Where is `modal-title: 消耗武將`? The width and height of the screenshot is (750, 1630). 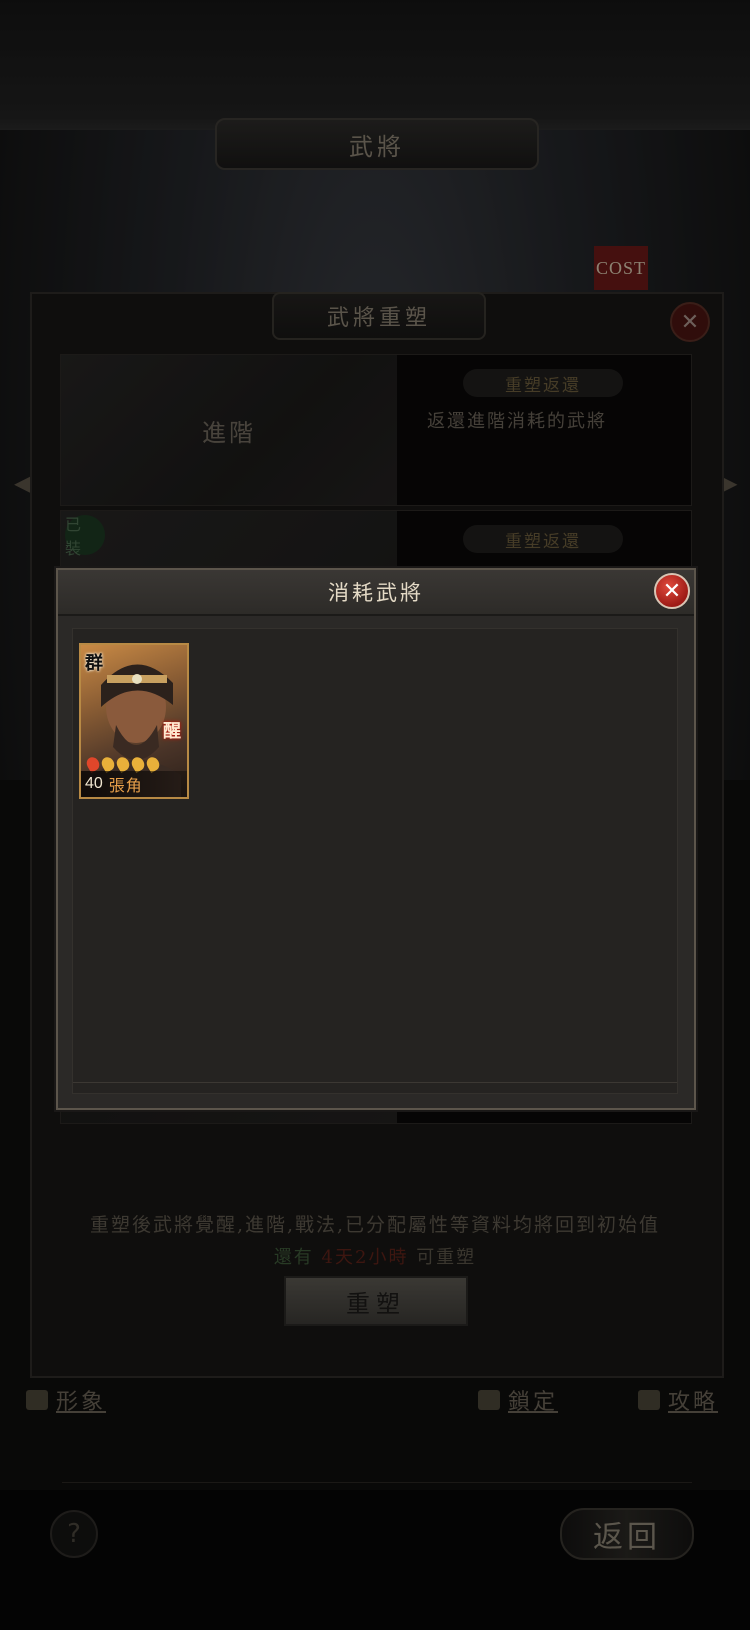 modal-title: 消耗武將 is located at coordinates (376, 593).